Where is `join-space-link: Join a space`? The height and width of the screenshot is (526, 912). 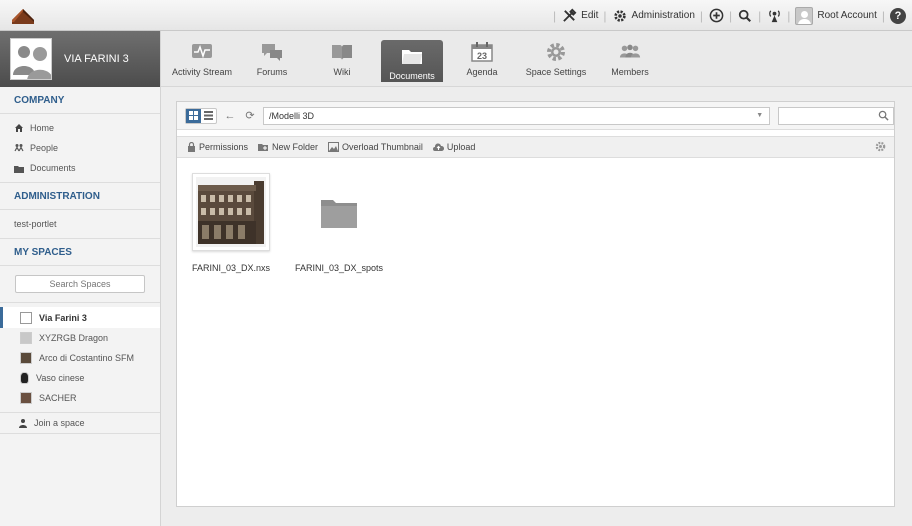 join-space-link: Join a space is located at coordinates (80, 423).